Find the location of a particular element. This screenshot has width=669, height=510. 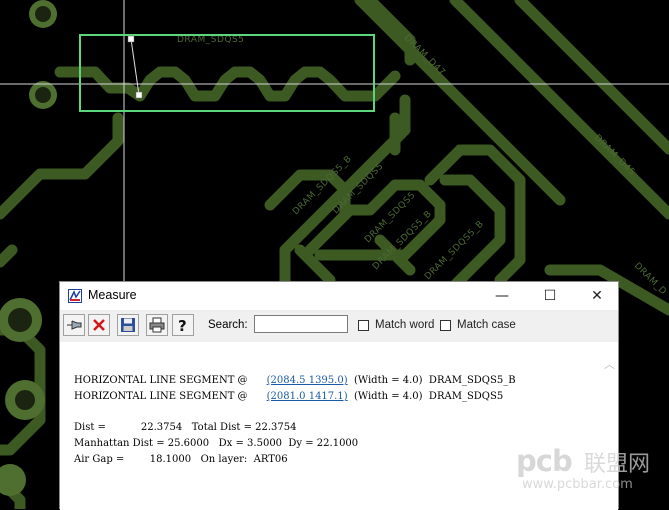

watermark-brand-cn: 联盟网 is located at coordinates (617, 464).